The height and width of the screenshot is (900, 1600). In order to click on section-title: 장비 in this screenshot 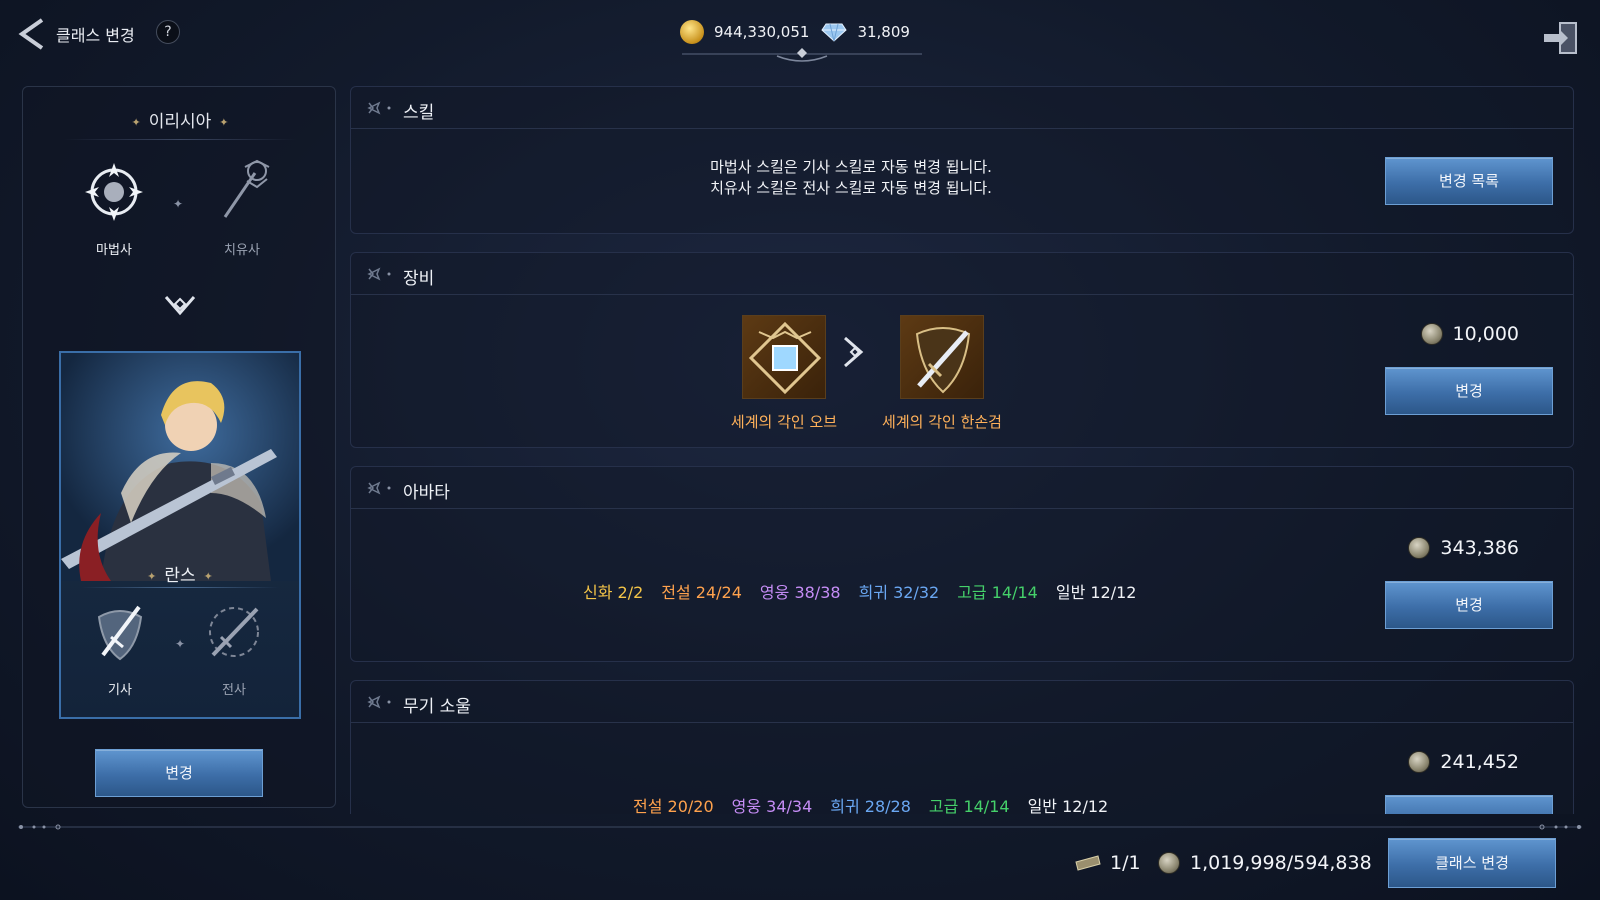, I will do `click(419, 279)`.